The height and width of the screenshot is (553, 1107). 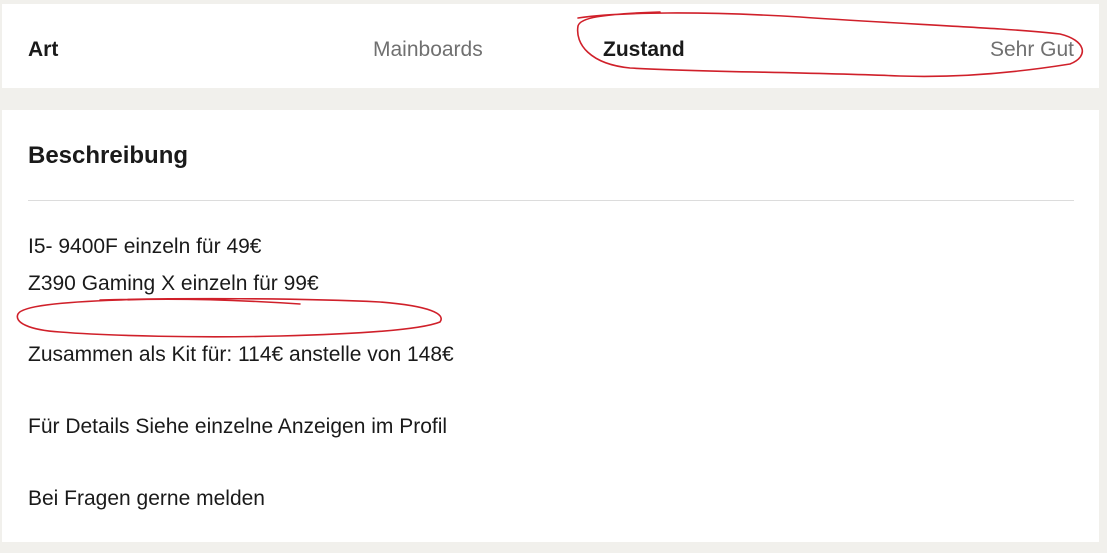 I want to click on description-divider, so click(x=551, y=200).